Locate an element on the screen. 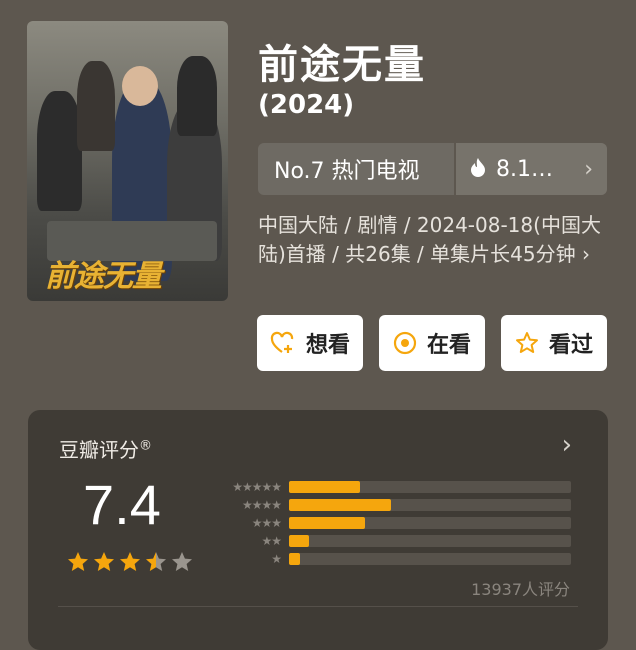 This screenshot has width=636, height=650. rating-stars is located at coordinates (131, 564).